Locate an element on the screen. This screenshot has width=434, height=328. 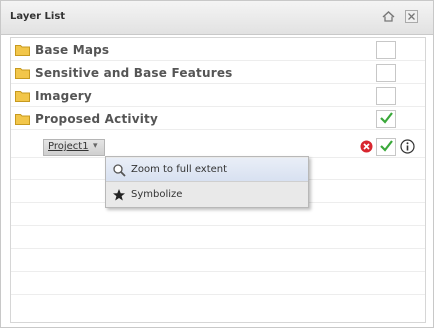
layer-checkbox-base-maps is located at coordinates (386, 50).